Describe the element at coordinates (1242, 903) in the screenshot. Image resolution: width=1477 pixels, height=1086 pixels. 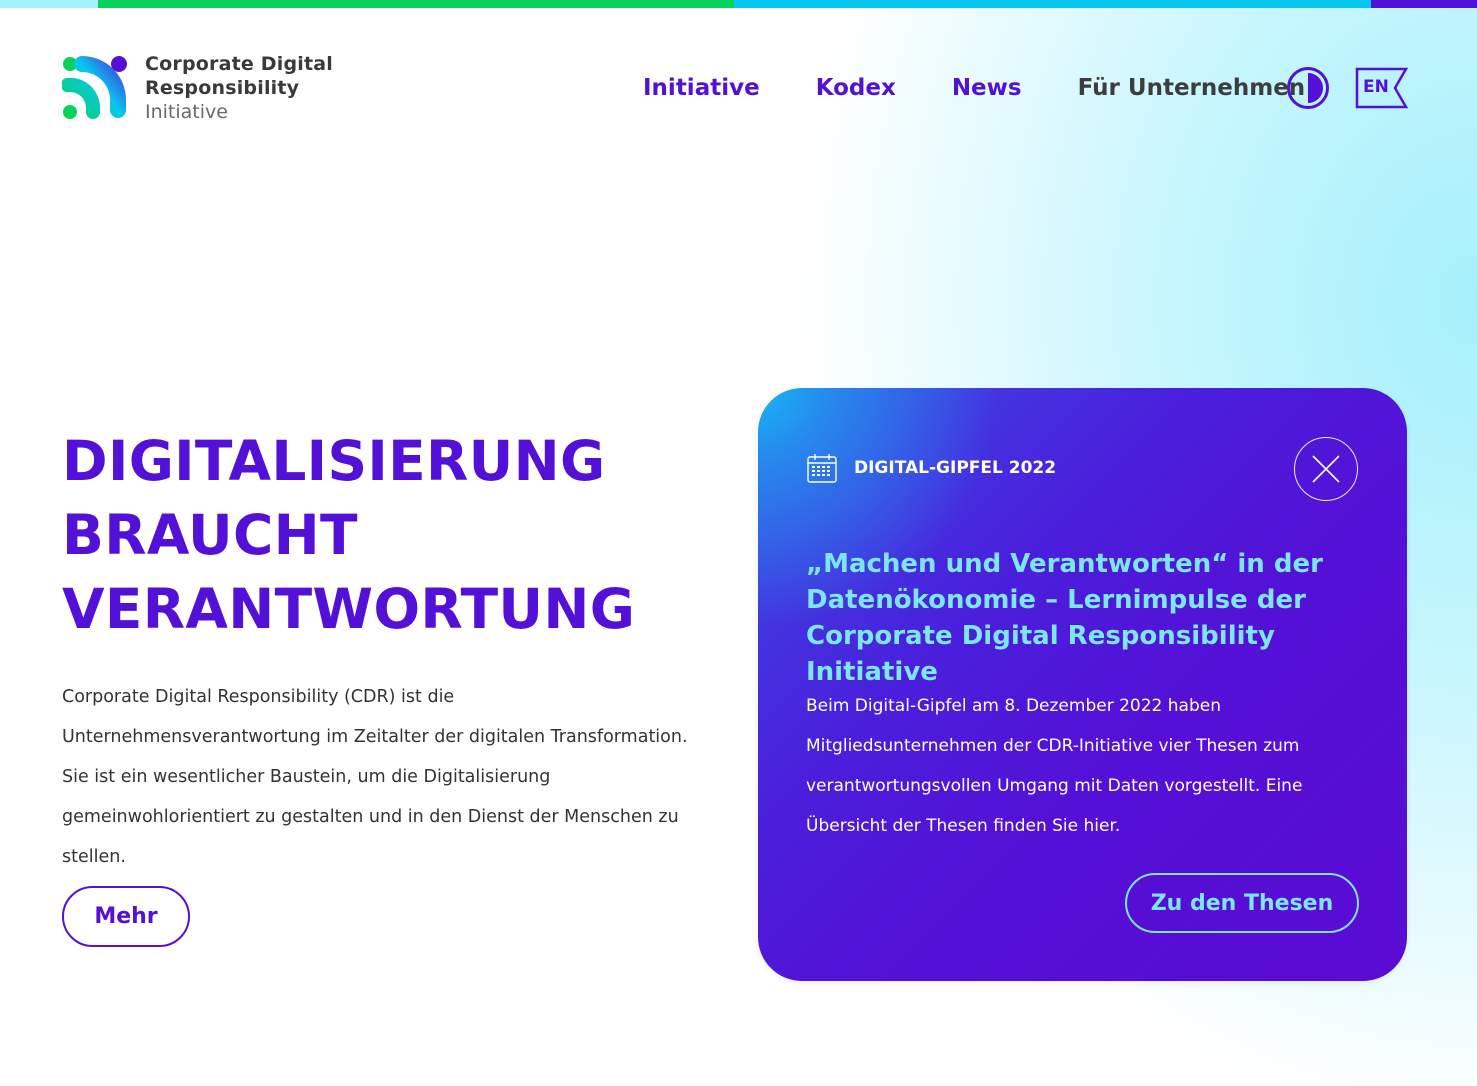
I see `zu-den-thesen-button: Zu den Thesen` at that location.